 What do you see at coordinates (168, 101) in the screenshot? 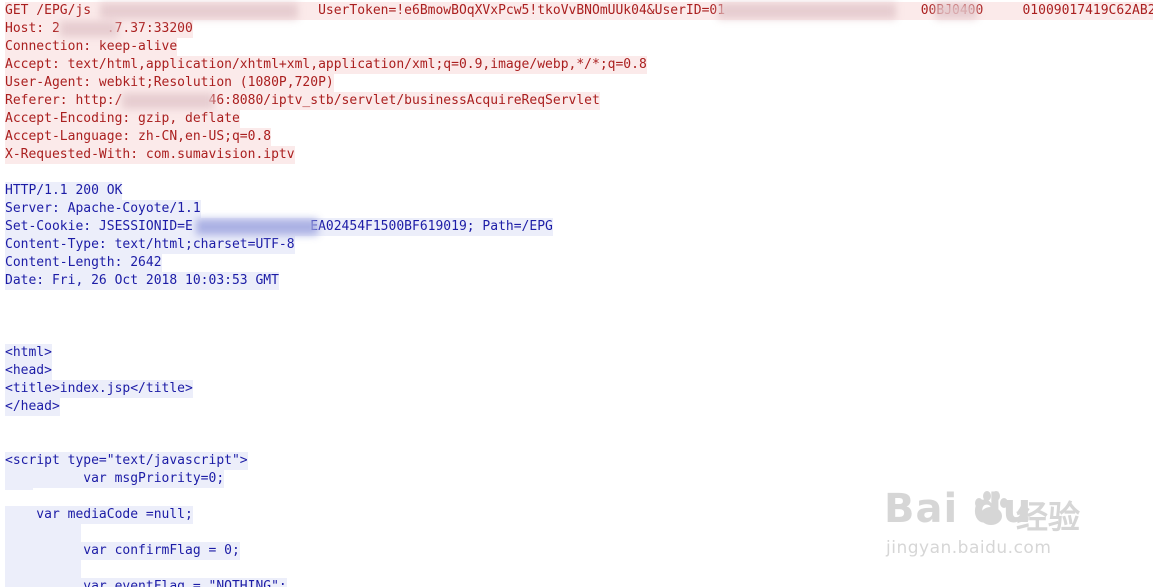
I see `redacted-referer-host` at bounding box center [168, 101].